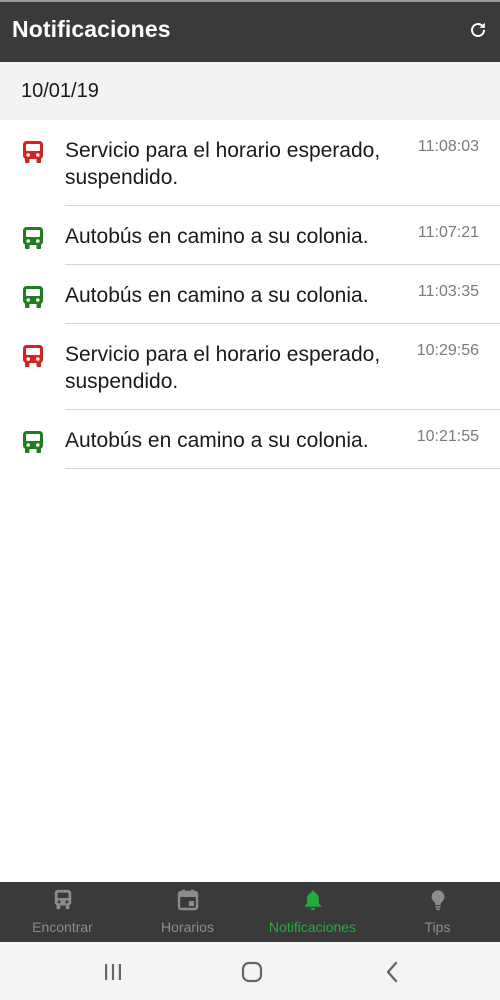  I want to click on divider, so click(282, 468).